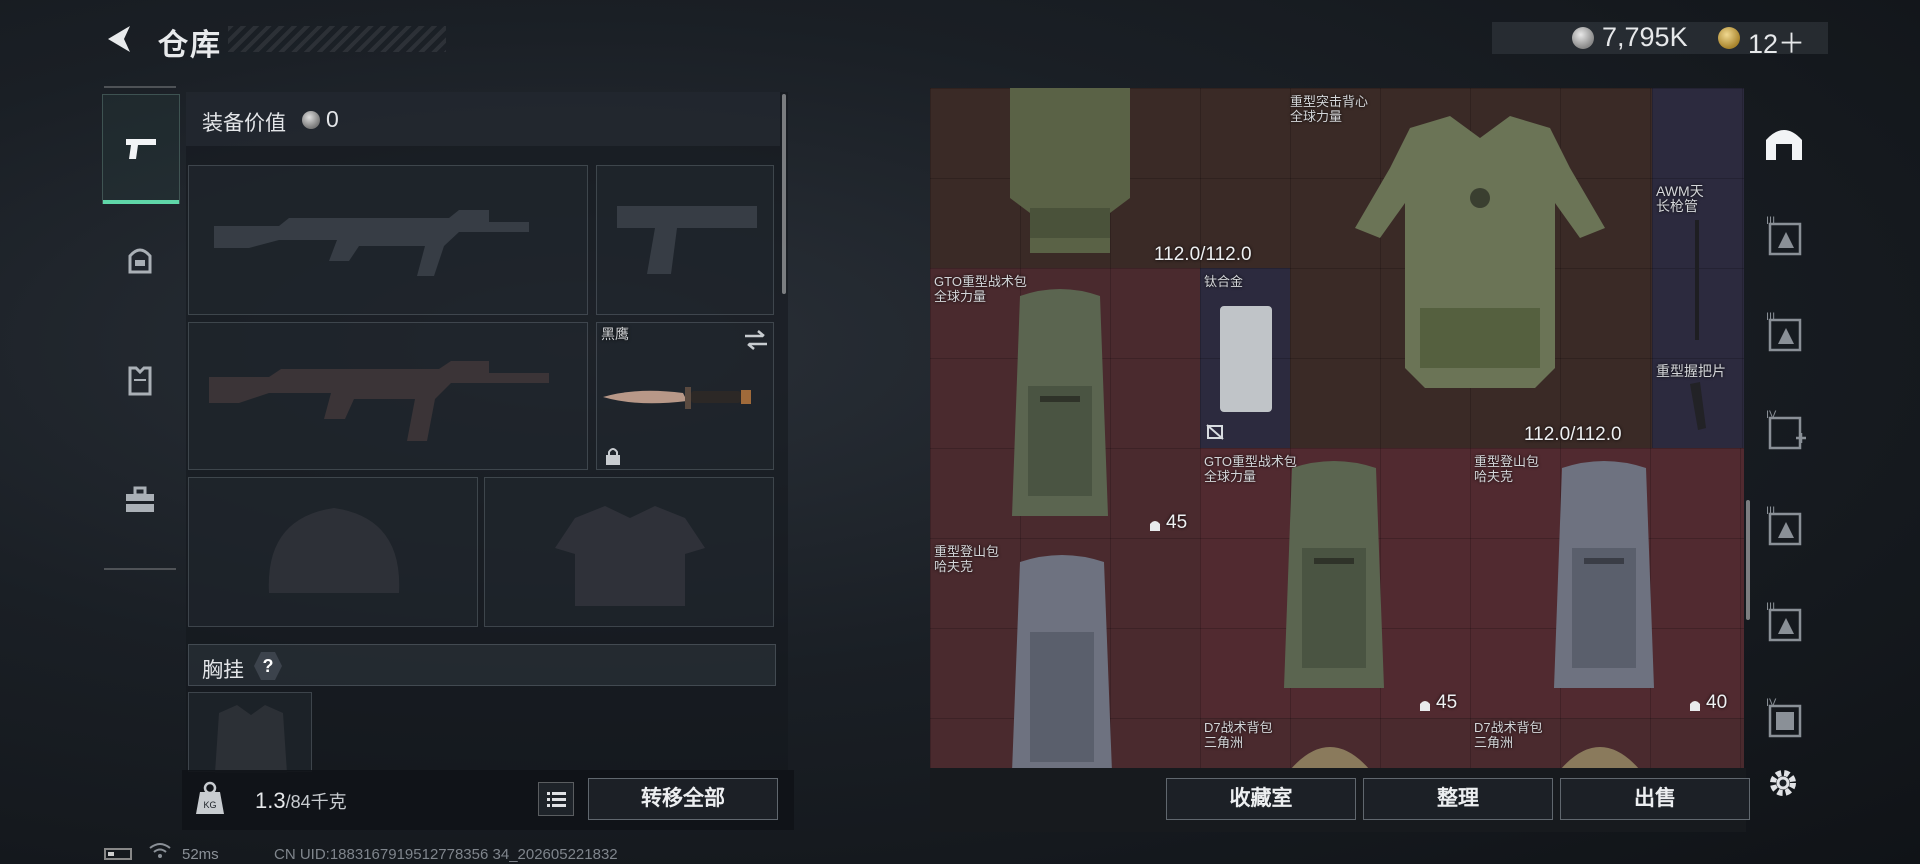 This screenshot has width=1920, height=864. I want to click on knife-icon, so click(677, 398).